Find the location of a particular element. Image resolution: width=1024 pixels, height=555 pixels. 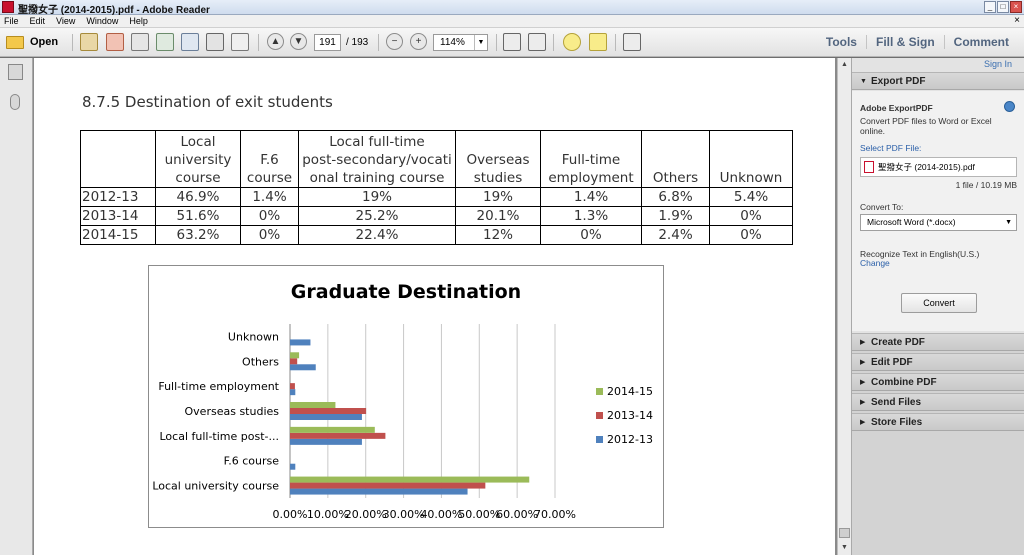

zoom-out-icon: − is located at coordinates (394, 41).